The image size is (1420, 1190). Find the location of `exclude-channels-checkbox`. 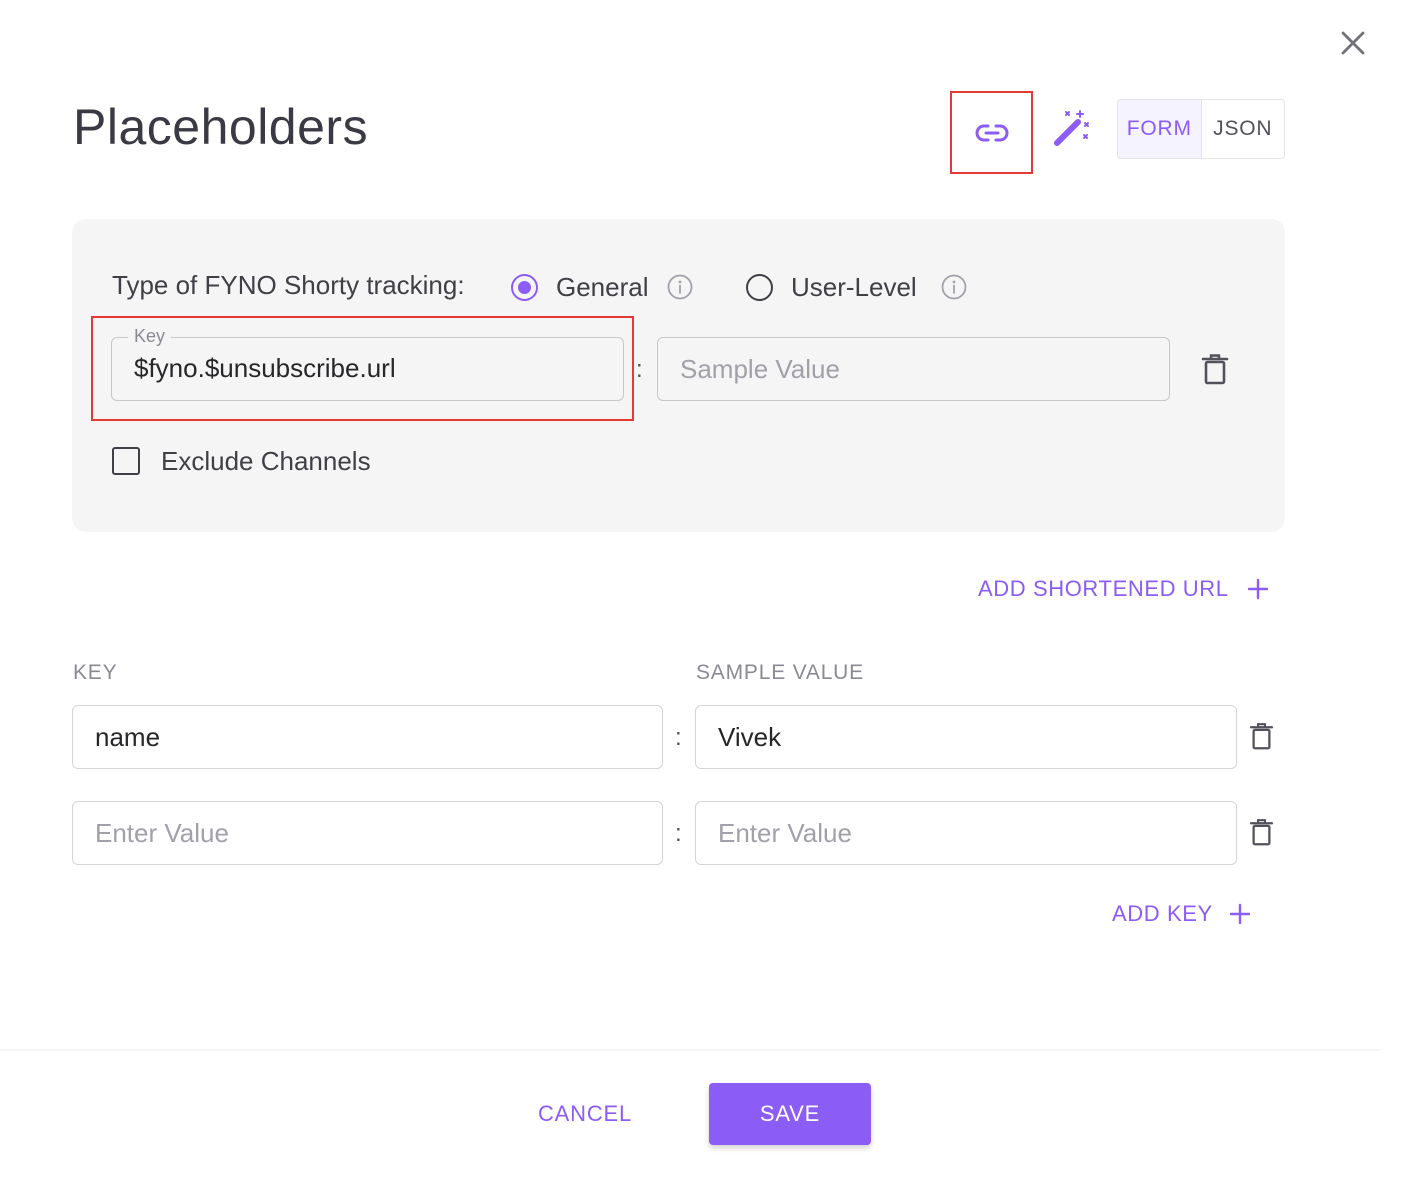

exclude-channels-checkbox is located at coordinates (126, 461).